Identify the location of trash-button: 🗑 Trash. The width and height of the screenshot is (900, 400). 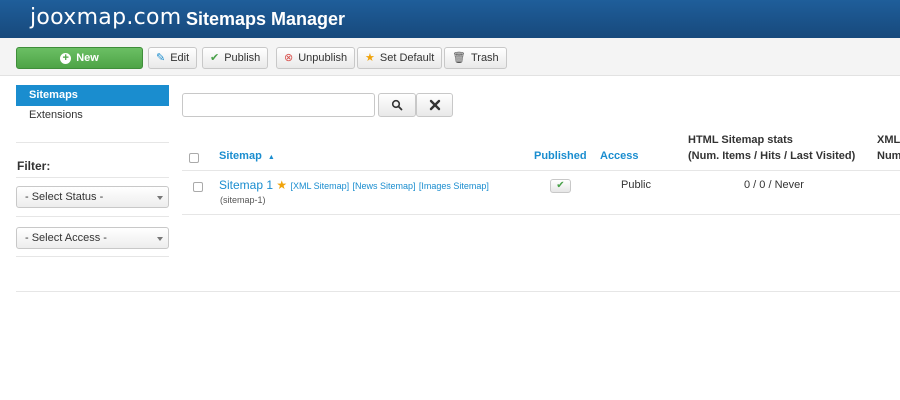
(475, 58).